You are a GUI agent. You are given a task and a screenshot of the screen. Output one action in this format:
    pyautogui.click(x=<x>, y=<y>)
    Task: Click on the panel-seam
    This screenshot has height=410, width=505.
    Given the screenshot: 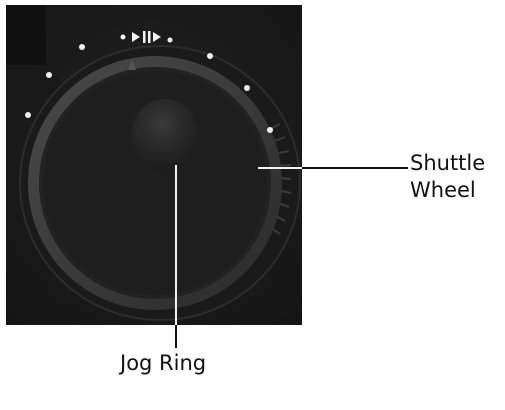 What is the action you would take?
    pyautogui.click(x=33, y=85)
    